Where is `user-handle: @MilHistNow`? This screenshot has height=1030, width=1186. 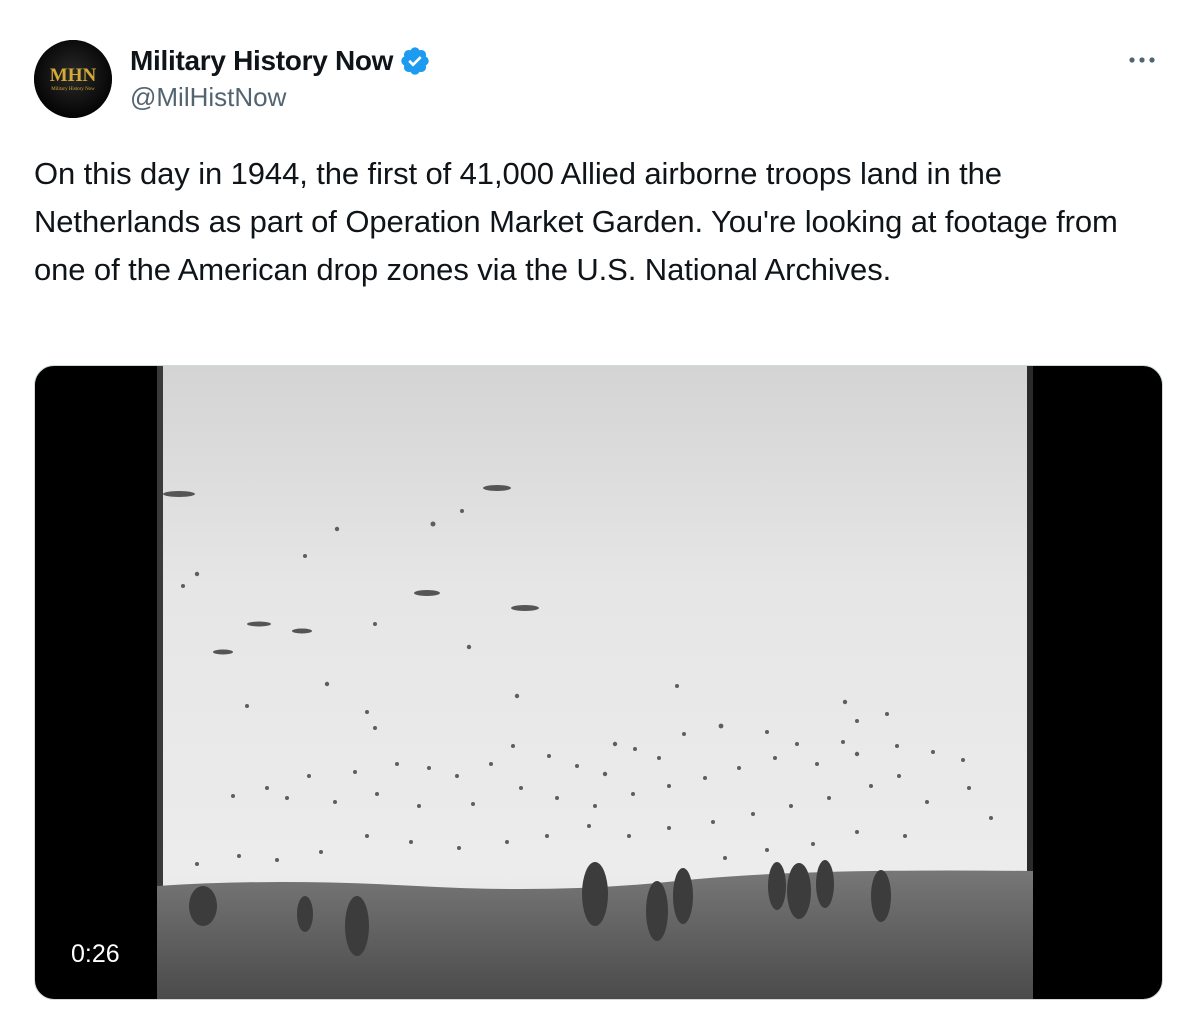 user-handle: @MilHistNow is located at coordinates (280, 97).